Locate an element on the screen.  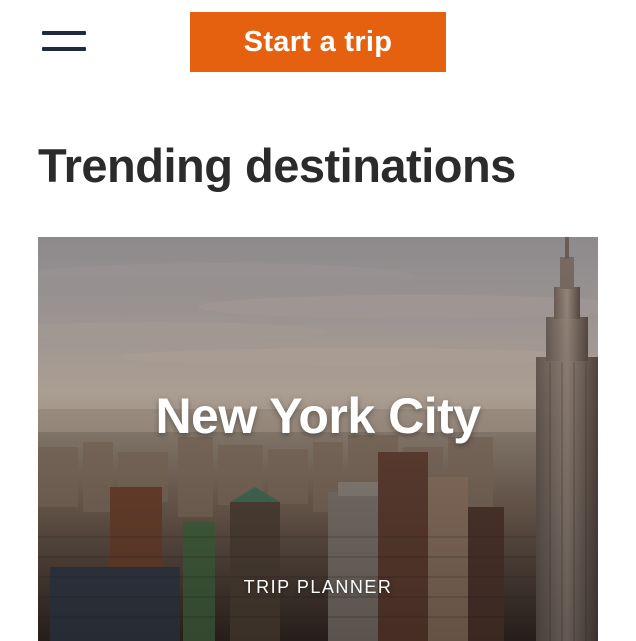
menu-bar-top is located at coordinates (64, 33).